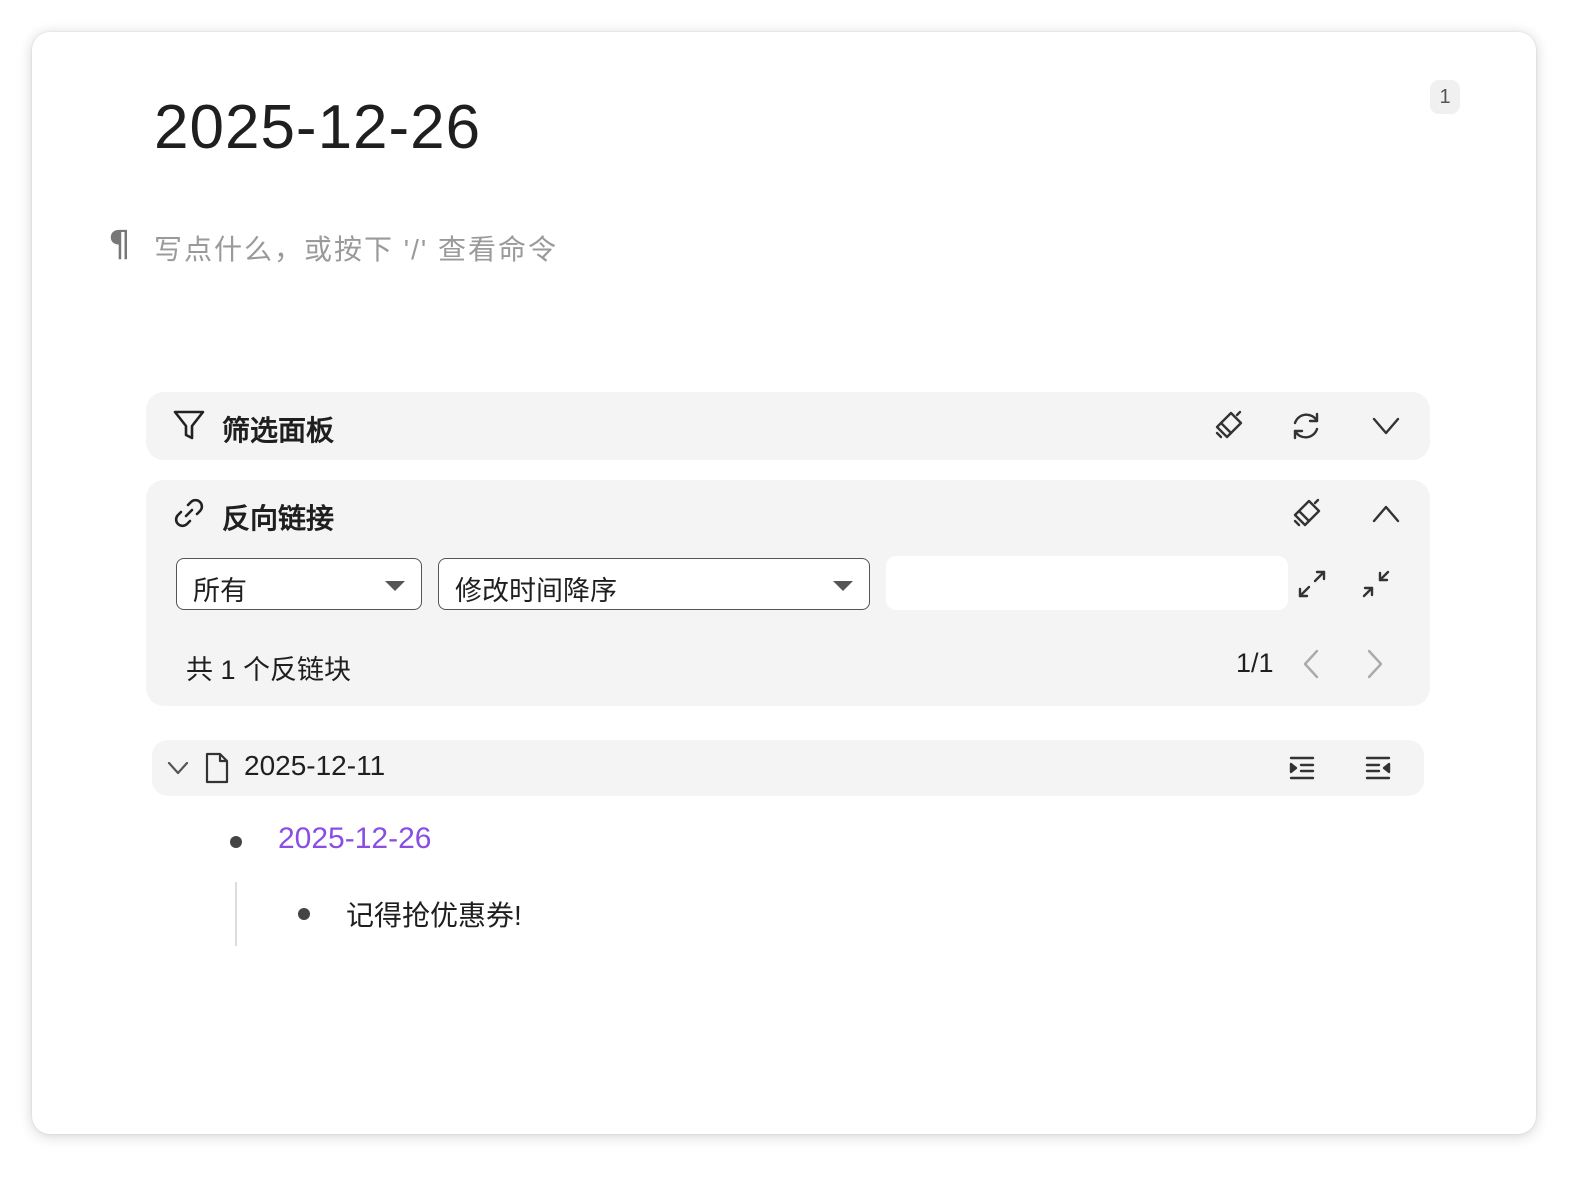 Image resolution: width=1584 pixels, height=1178 pixels. I want to click on document-icon, so click(217, 768).